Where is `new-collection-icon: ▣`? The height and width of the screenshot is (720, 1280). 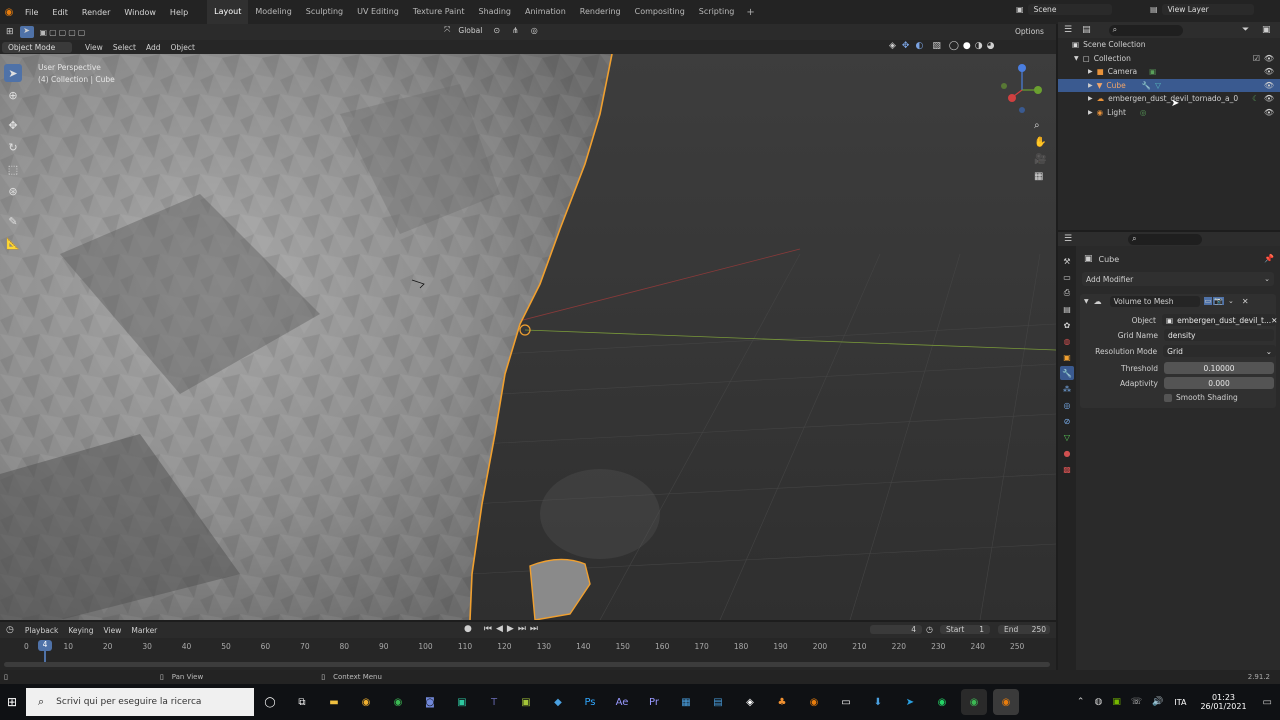 new-collection-icon: ▣ is located at coordinates (1266, 30).